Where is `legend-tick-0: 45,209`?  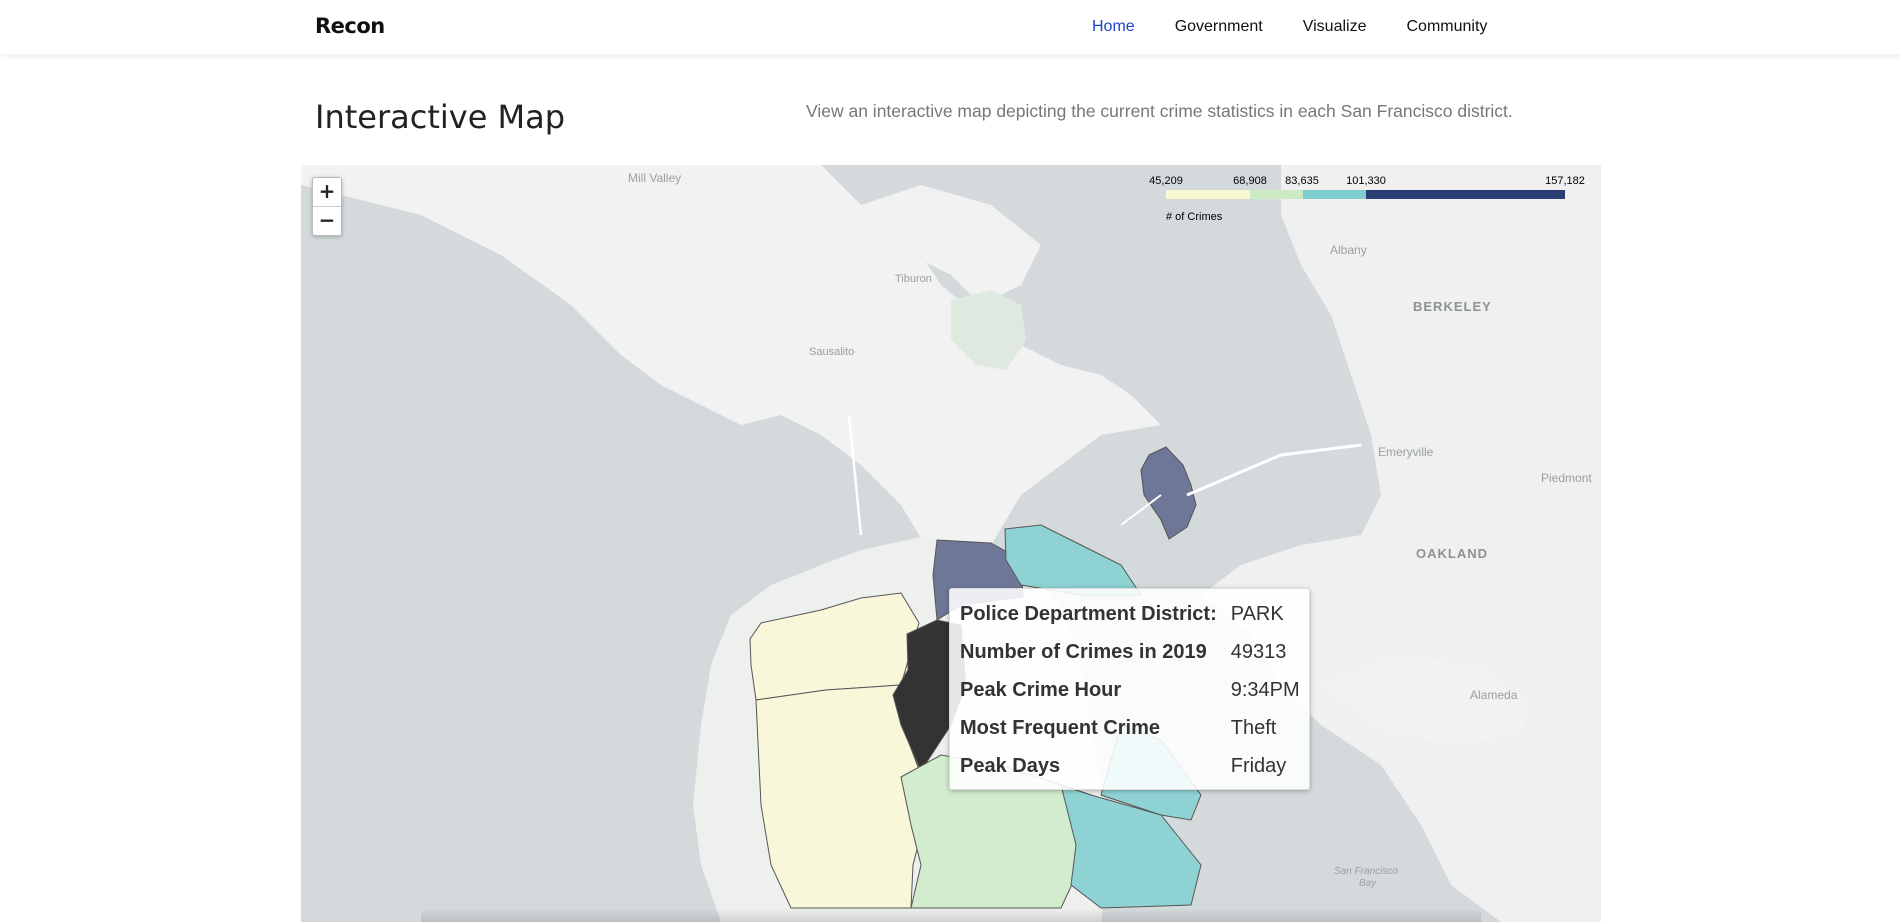
legend-tick-0: 45,209 is located at coordinates (1166, 181).